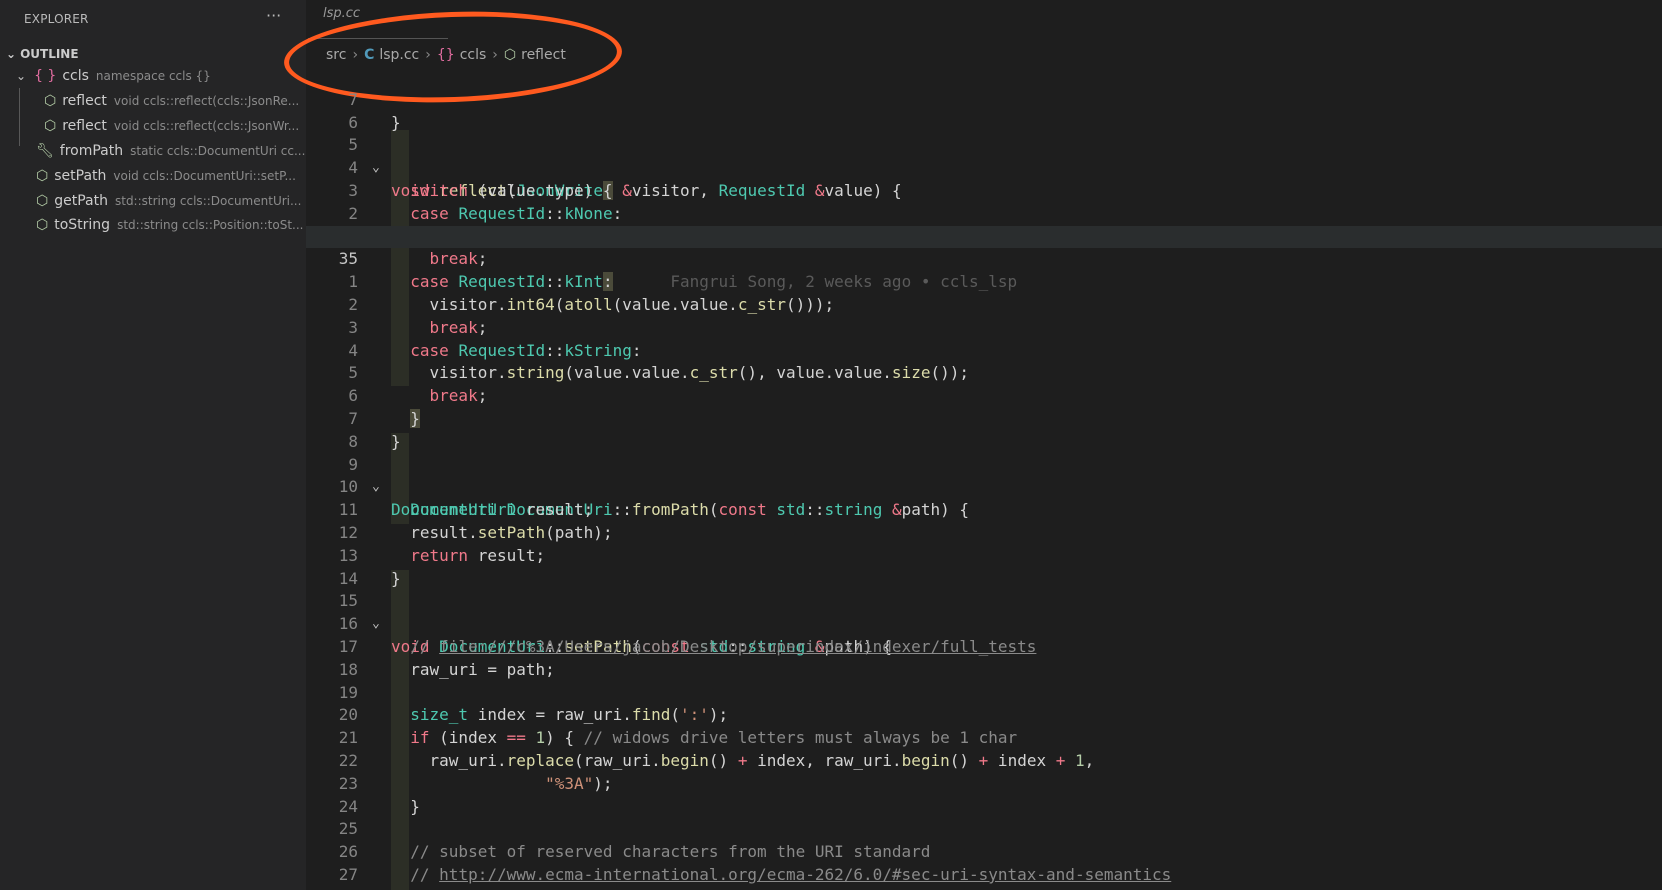  Describe the element at coordinates (336, 55) in the screenshot. I see `breadcrumb-item-src: src` at that location.